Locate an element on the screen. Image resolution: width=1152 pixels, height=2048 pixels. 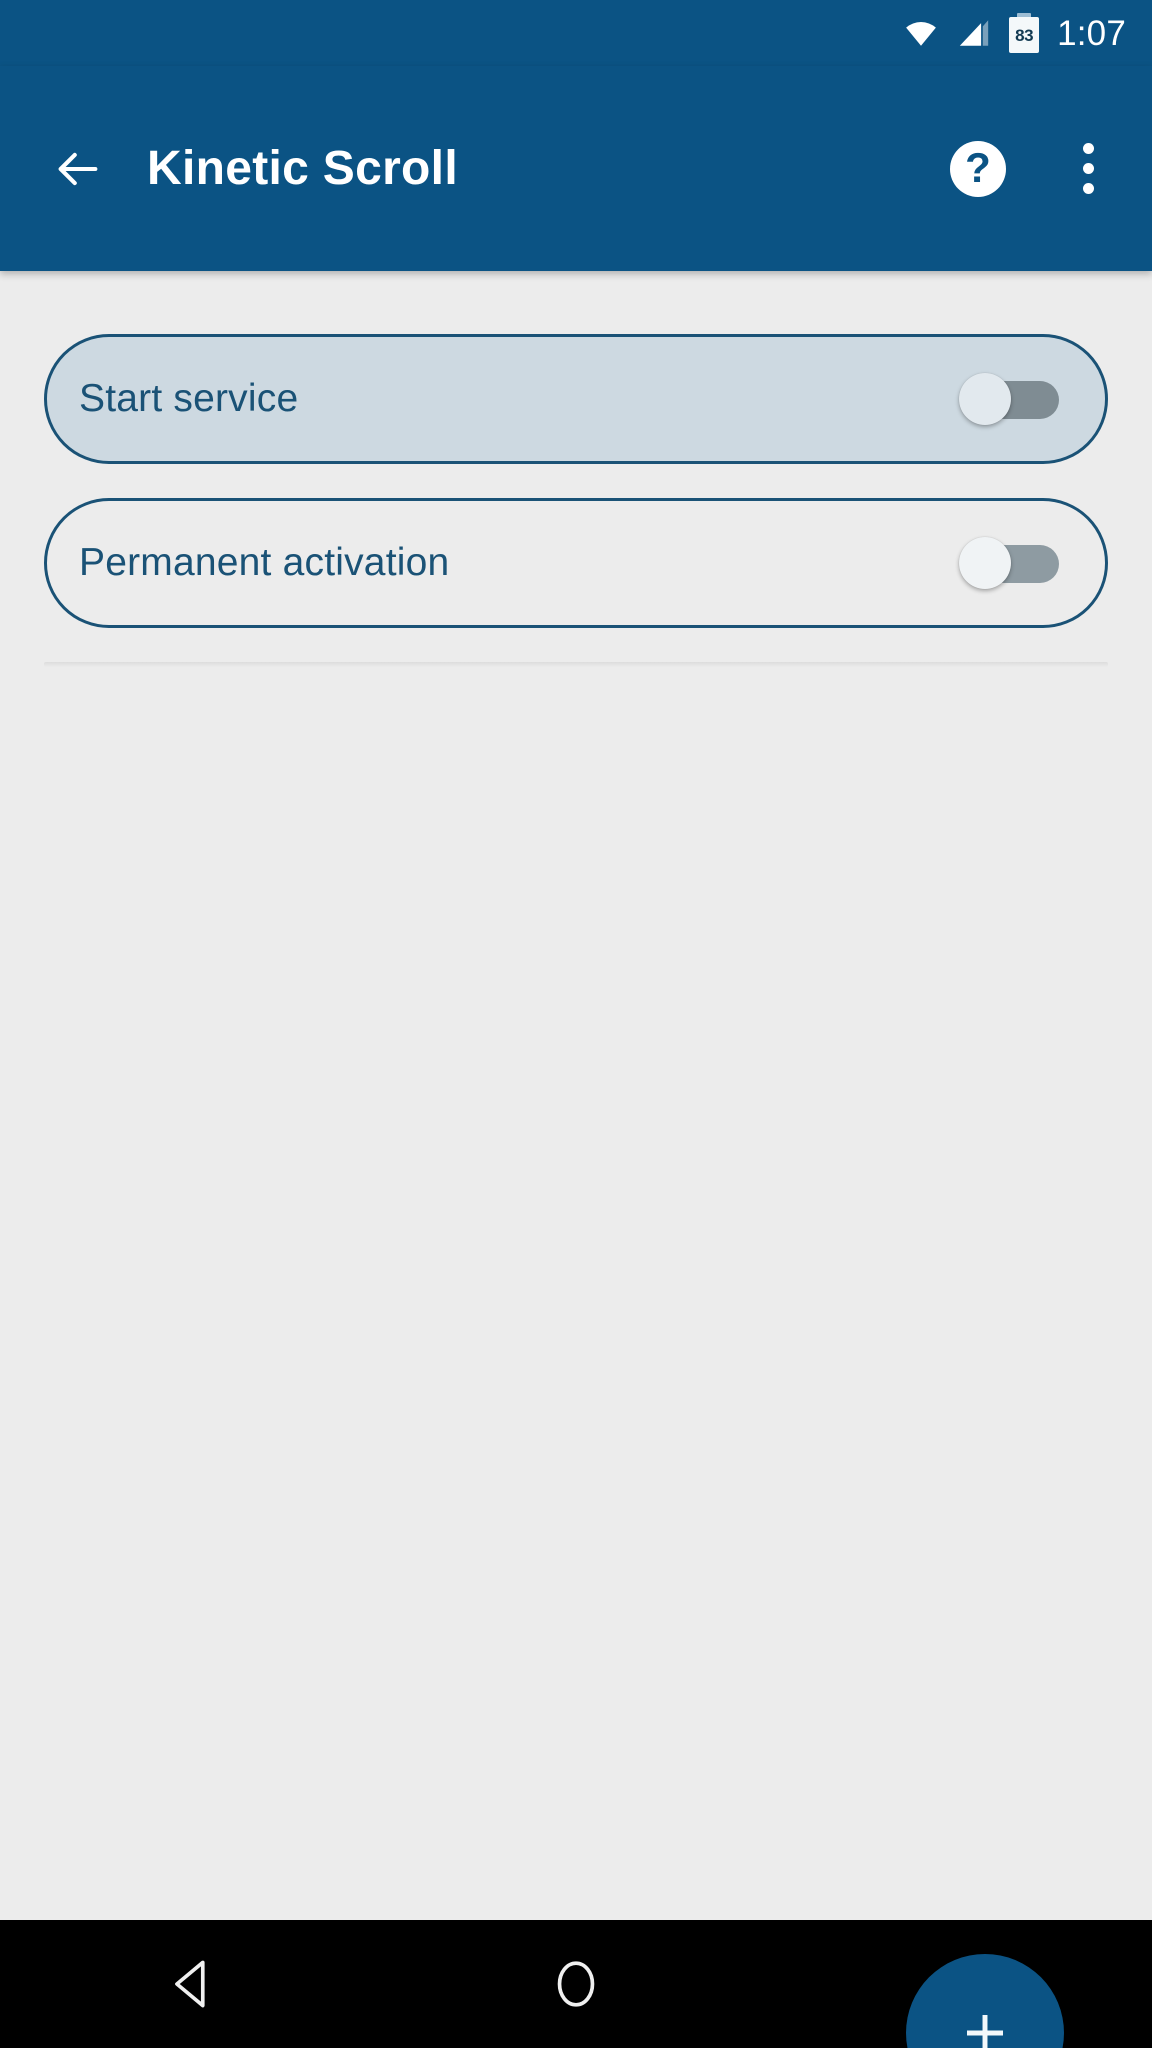
nav-home-button is located at coordinates (576, 1984).